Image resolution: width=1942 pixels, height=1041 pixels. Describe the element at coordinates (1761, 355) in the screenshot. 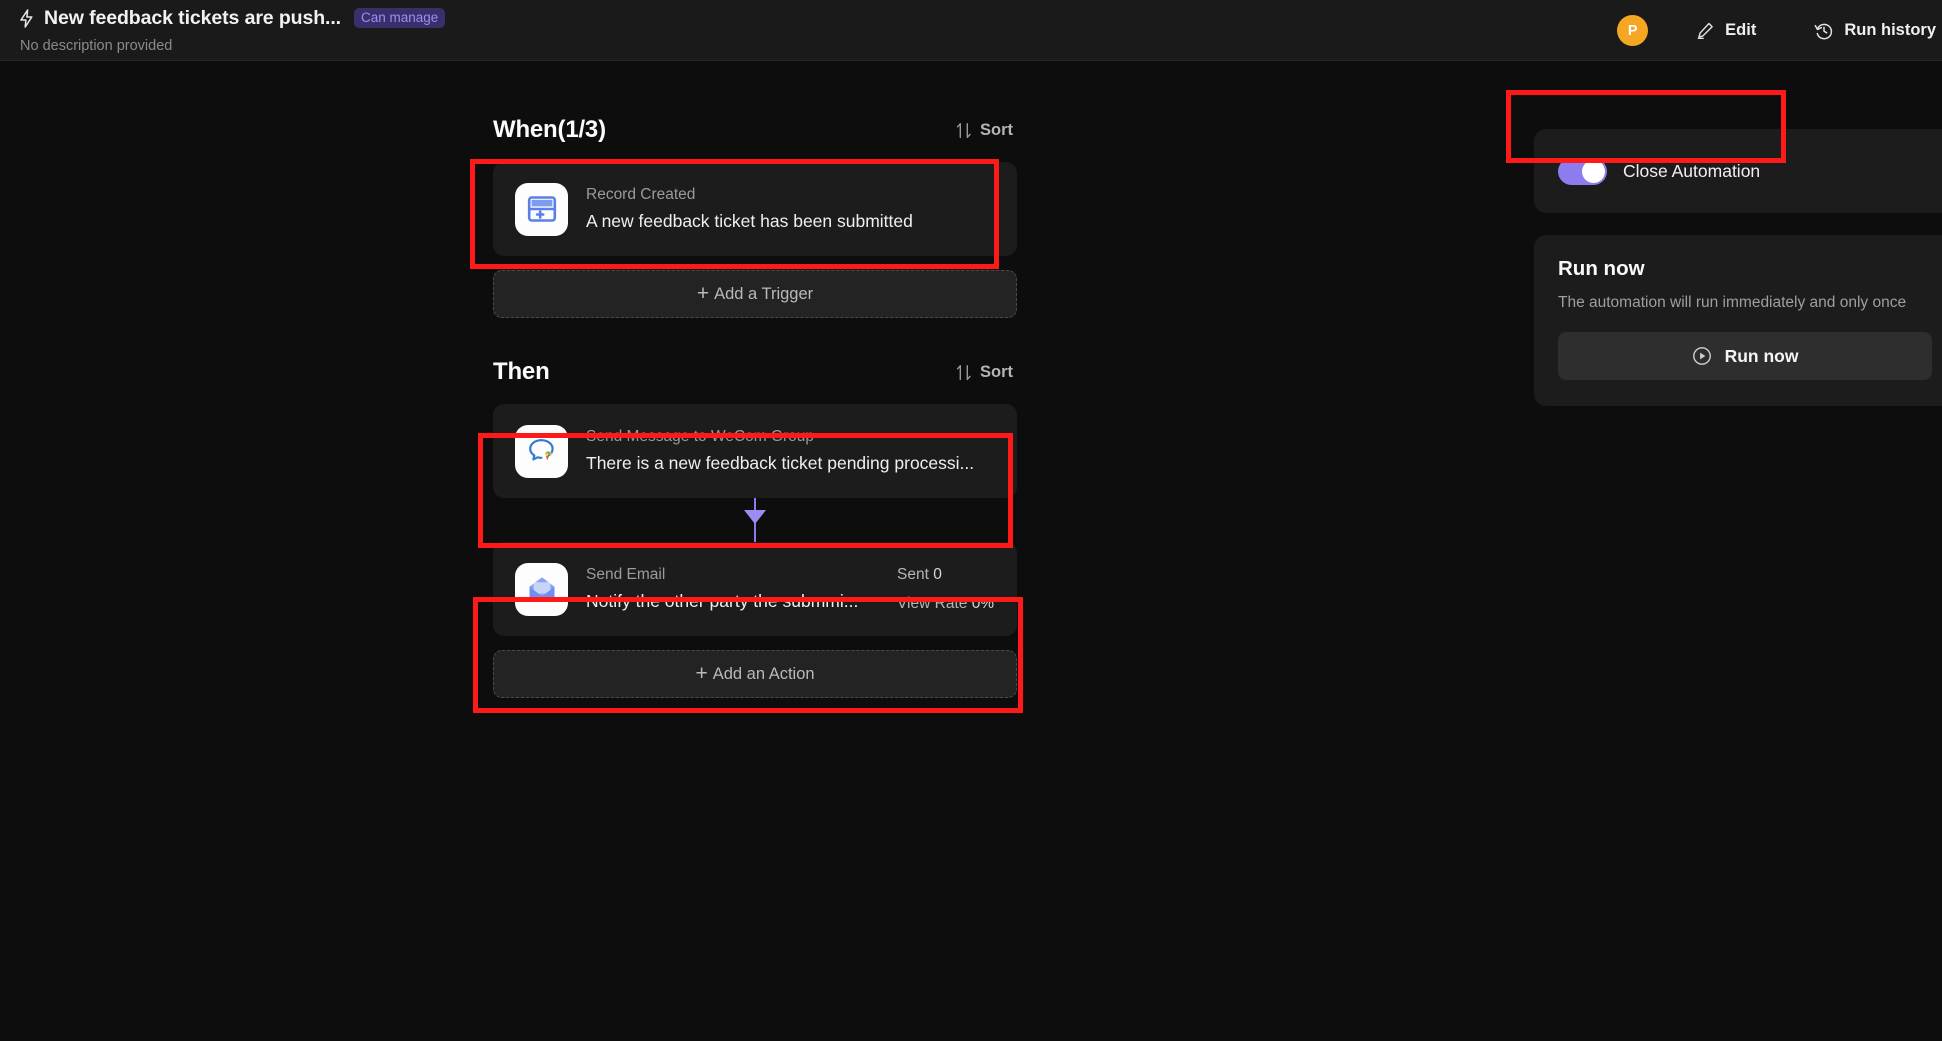

I see `run-now-button-label: Run now` at that location.